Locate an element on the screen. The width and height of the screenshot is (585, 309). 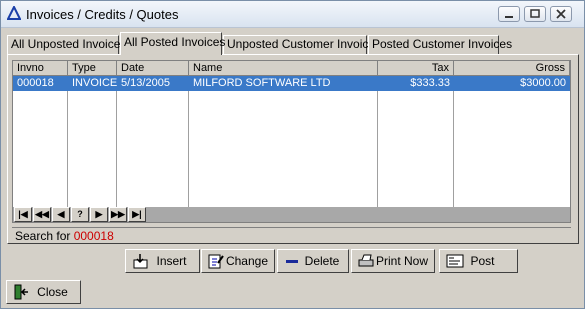
column-header-gross: Gross is located at coordinates (512, 68).